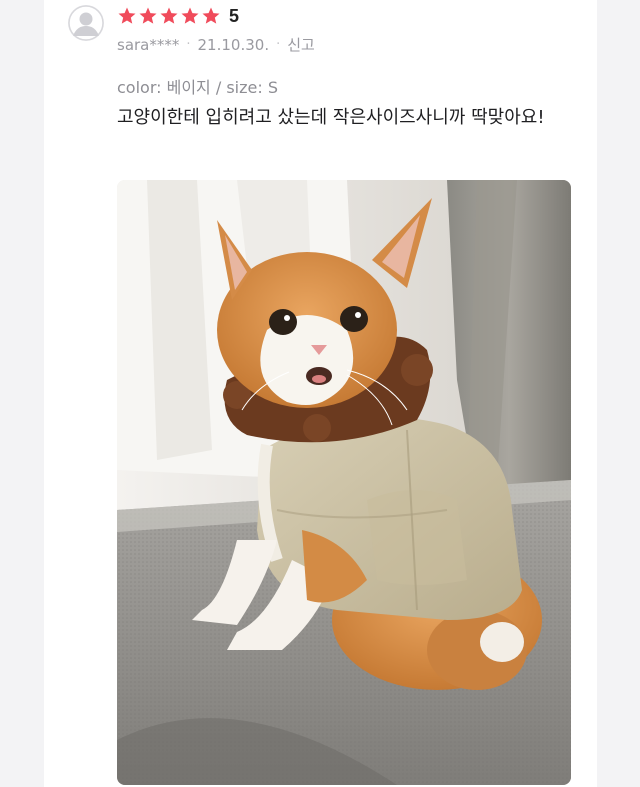 Image resolution: width=640 pixels, height=787 pixels. I want to click on reviewer-avatar, so click(86, 23).